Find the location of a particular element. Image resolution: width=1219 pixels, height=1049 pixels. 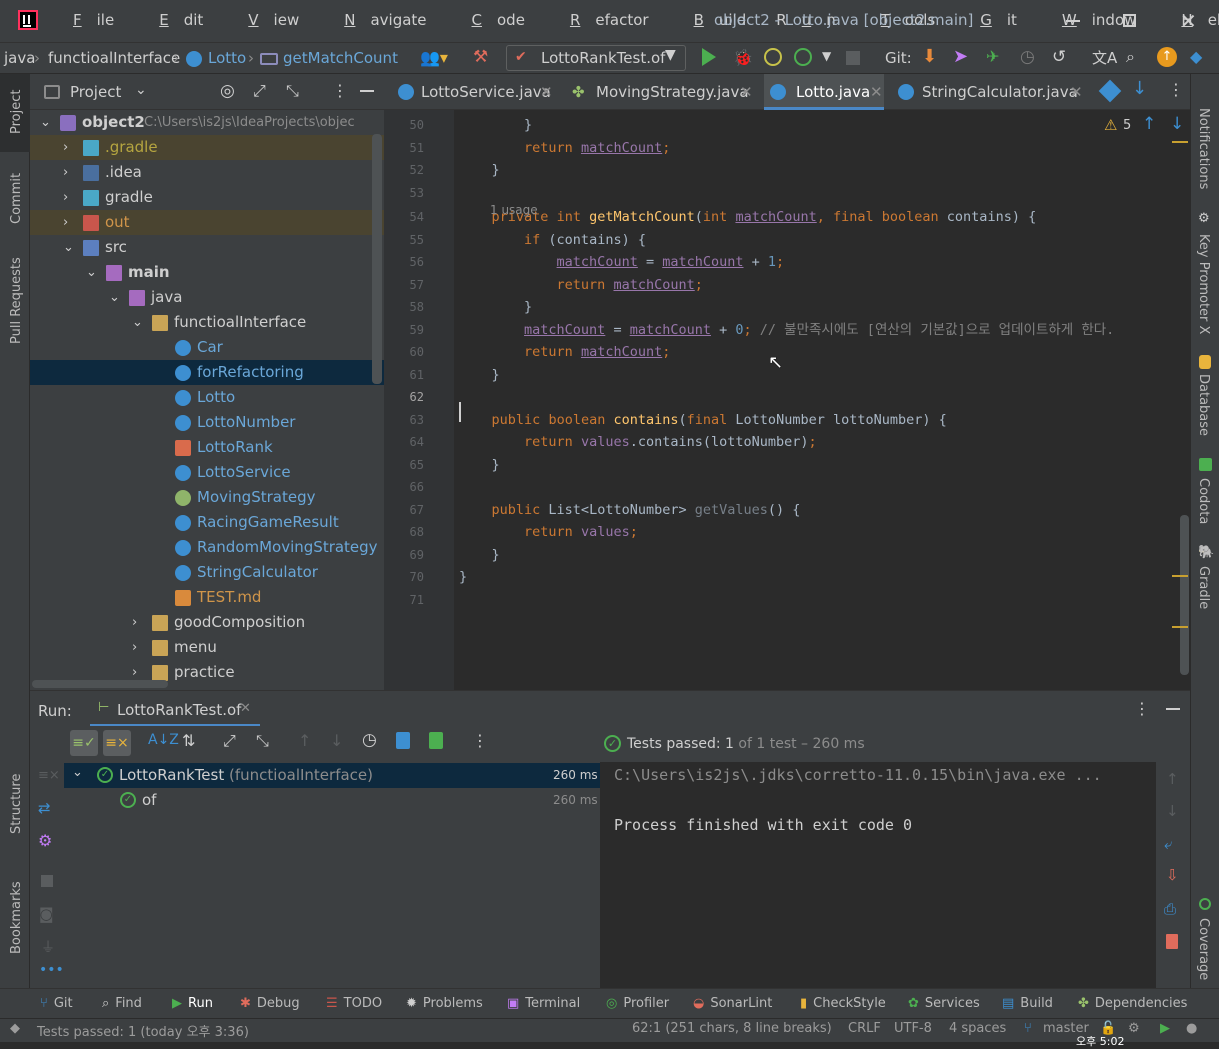

test-suite-name: LottoRankTest (functioalInterface) is located at coordinates (246, 775).